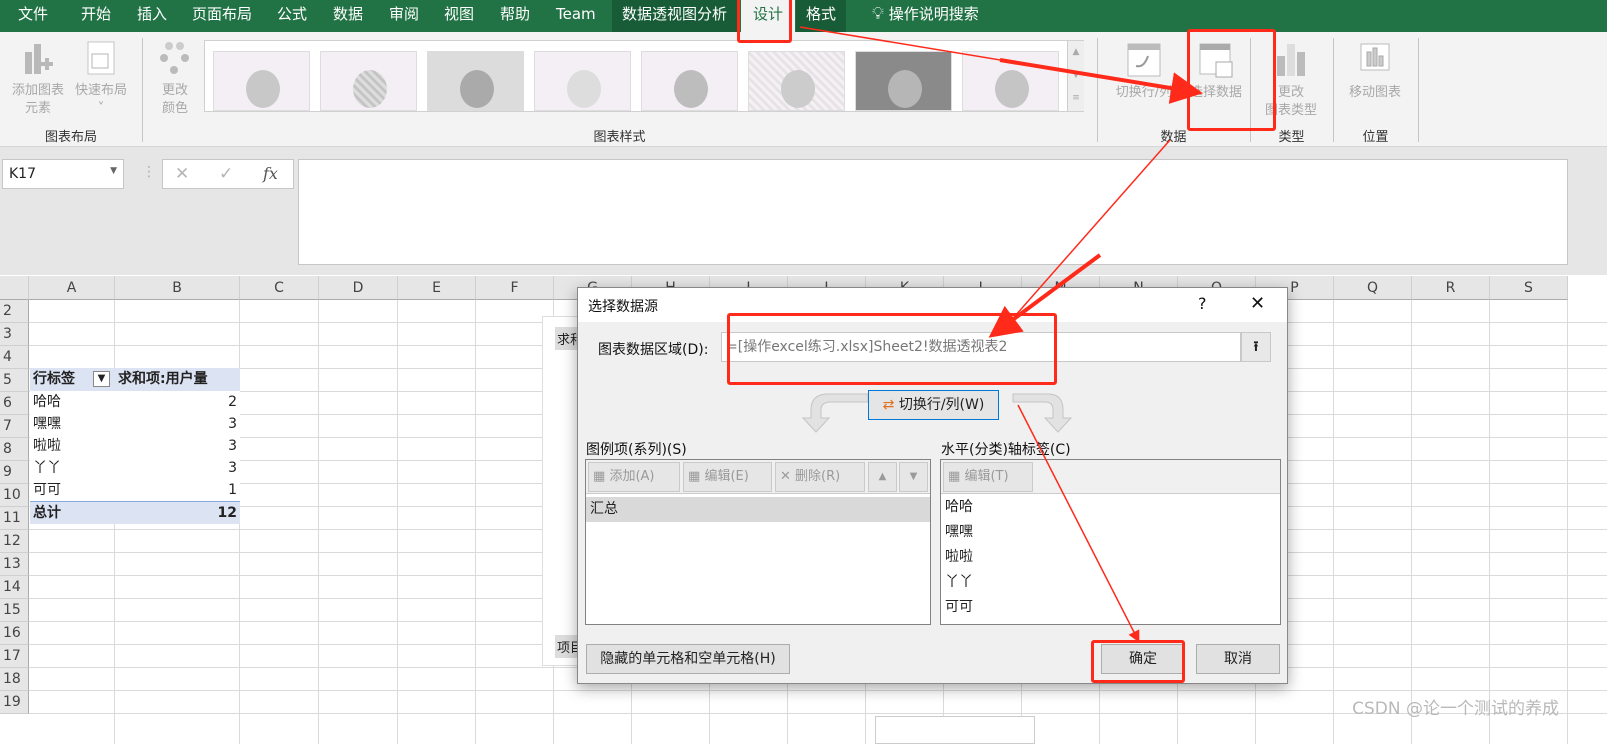 The width and height of the screenshot is (1607, 744). I want to click on arrow-to-select-data, so click(1101, 81).